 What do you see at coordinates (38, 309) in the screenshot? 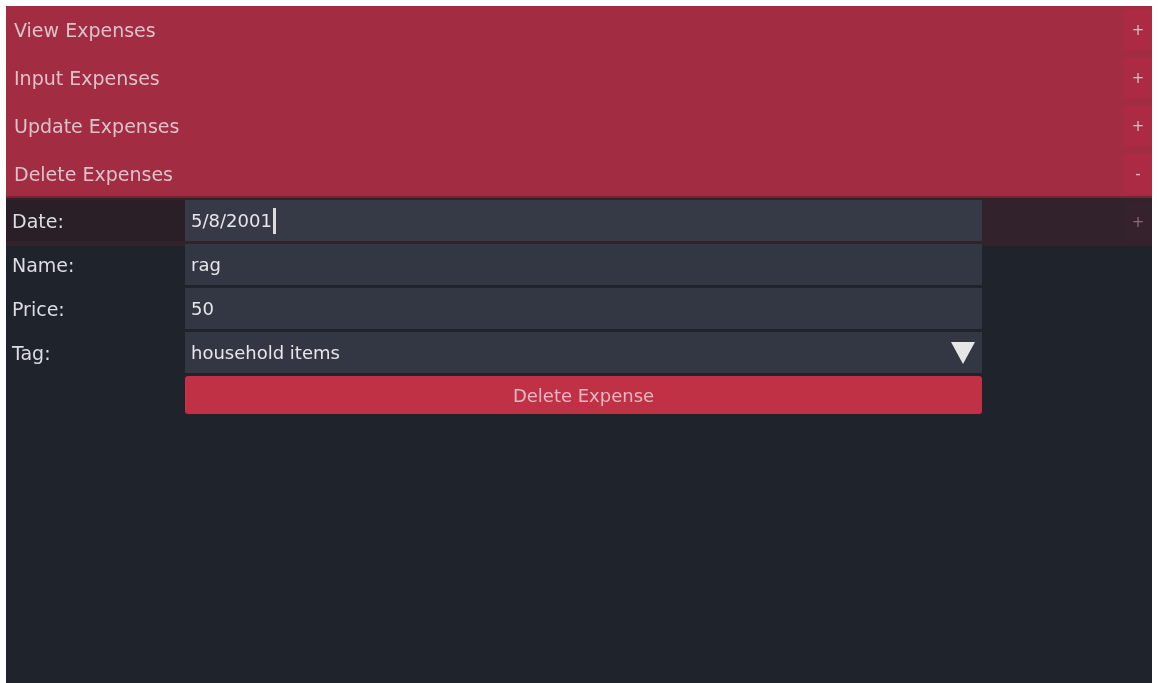
I see `field-label: Price:` at bounding box center [38, 309].